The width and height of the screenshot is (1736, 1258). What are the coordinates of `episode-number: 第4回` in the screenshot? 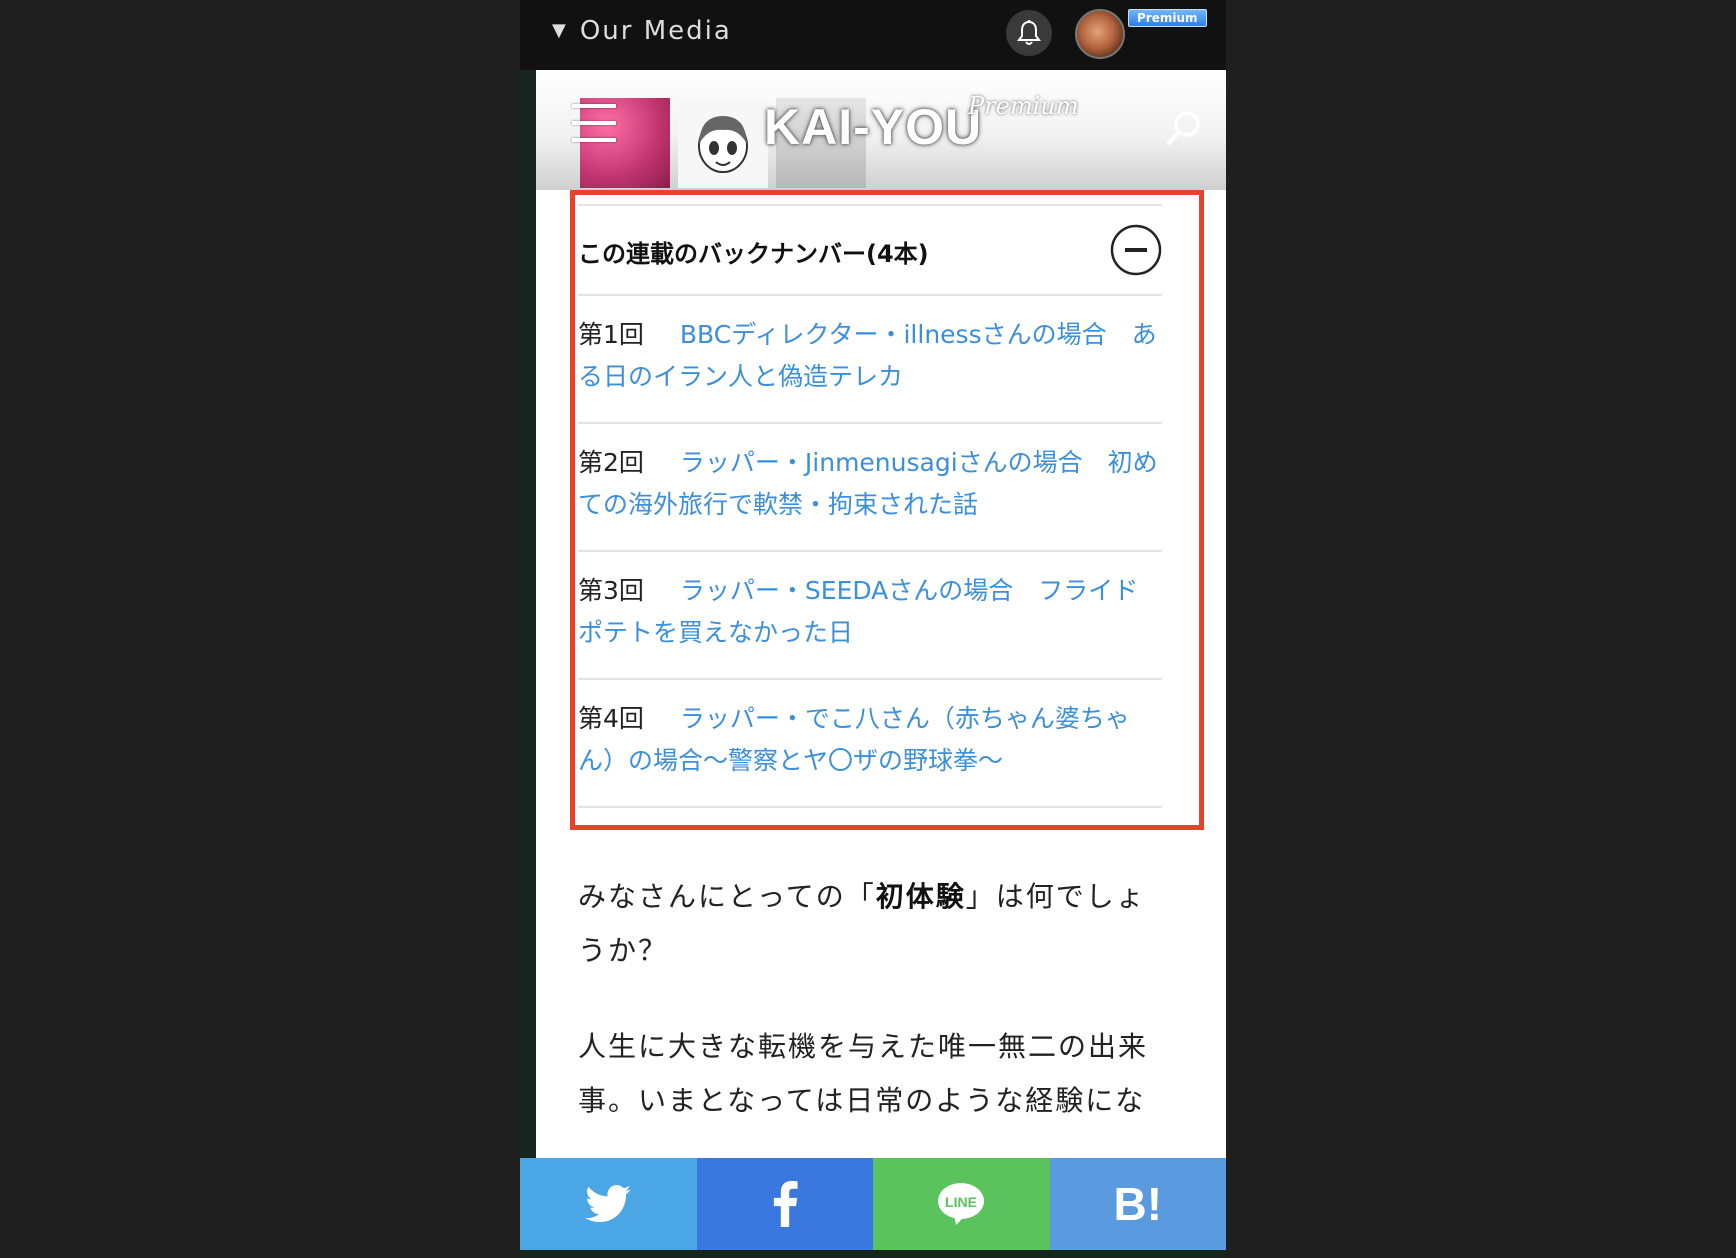 It's located at (611, 718).